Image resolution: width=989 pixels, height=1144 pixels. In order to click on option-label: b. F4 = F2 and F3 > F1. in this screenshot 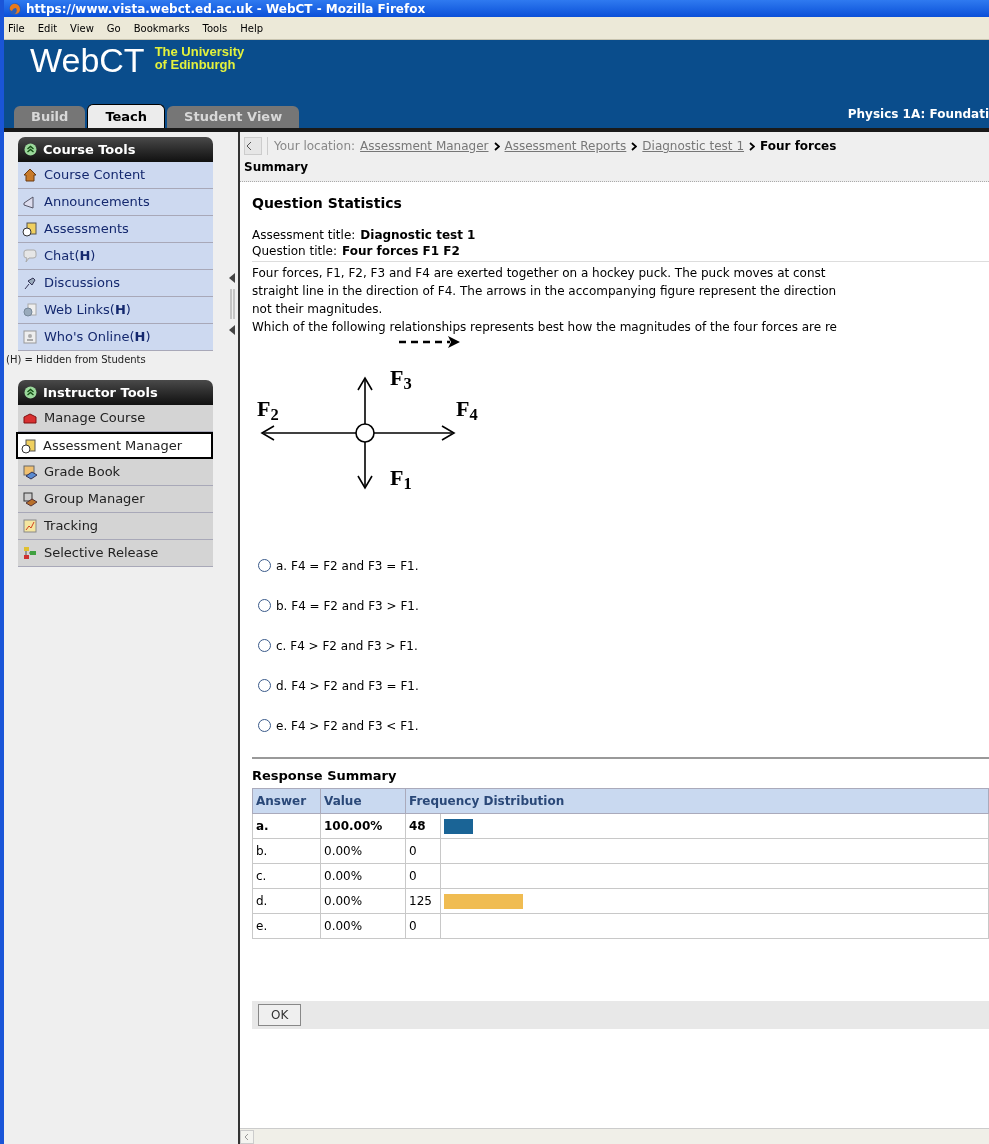, I will do `click(347, 606)`.